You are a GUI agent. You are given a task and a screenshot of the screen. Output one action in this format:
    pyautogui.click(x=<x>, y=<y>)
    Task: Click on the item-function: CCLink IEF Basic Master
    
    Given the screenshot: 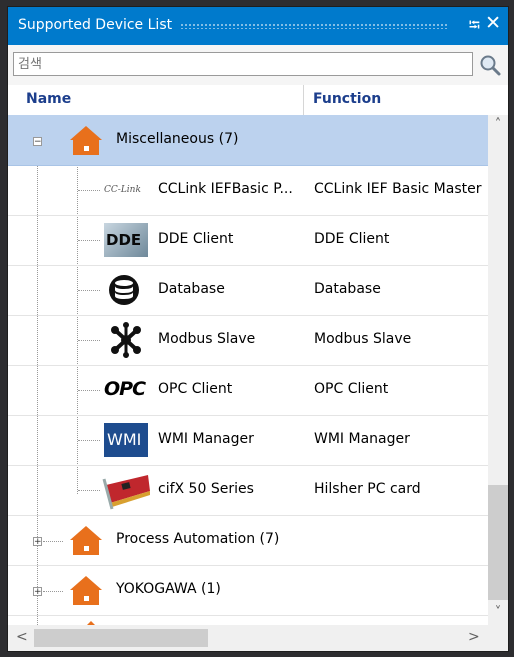 What is the action you would take?
    pyautogui.click(x=398, y=189)
    